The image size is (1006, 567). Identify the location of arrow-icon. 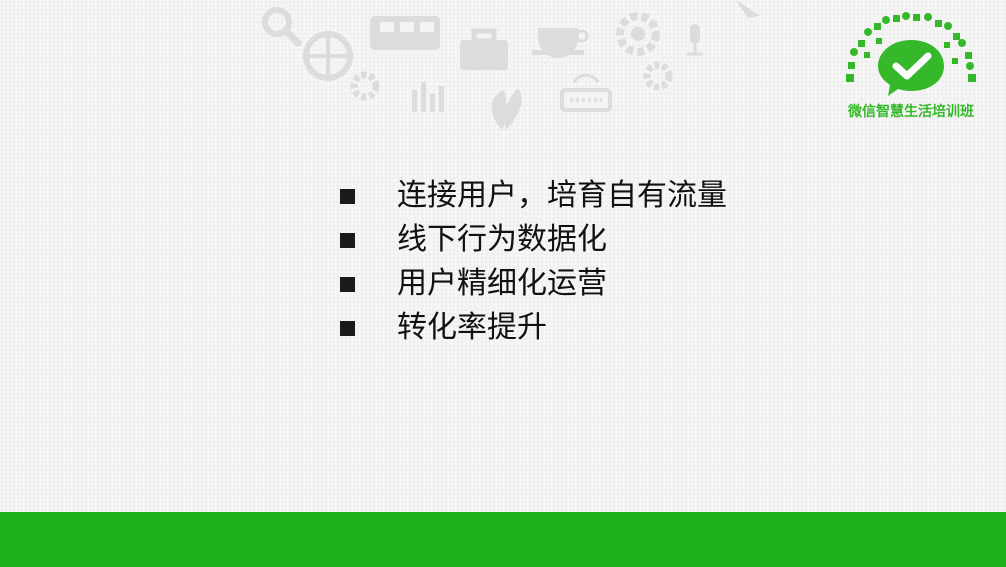
(748, 9).